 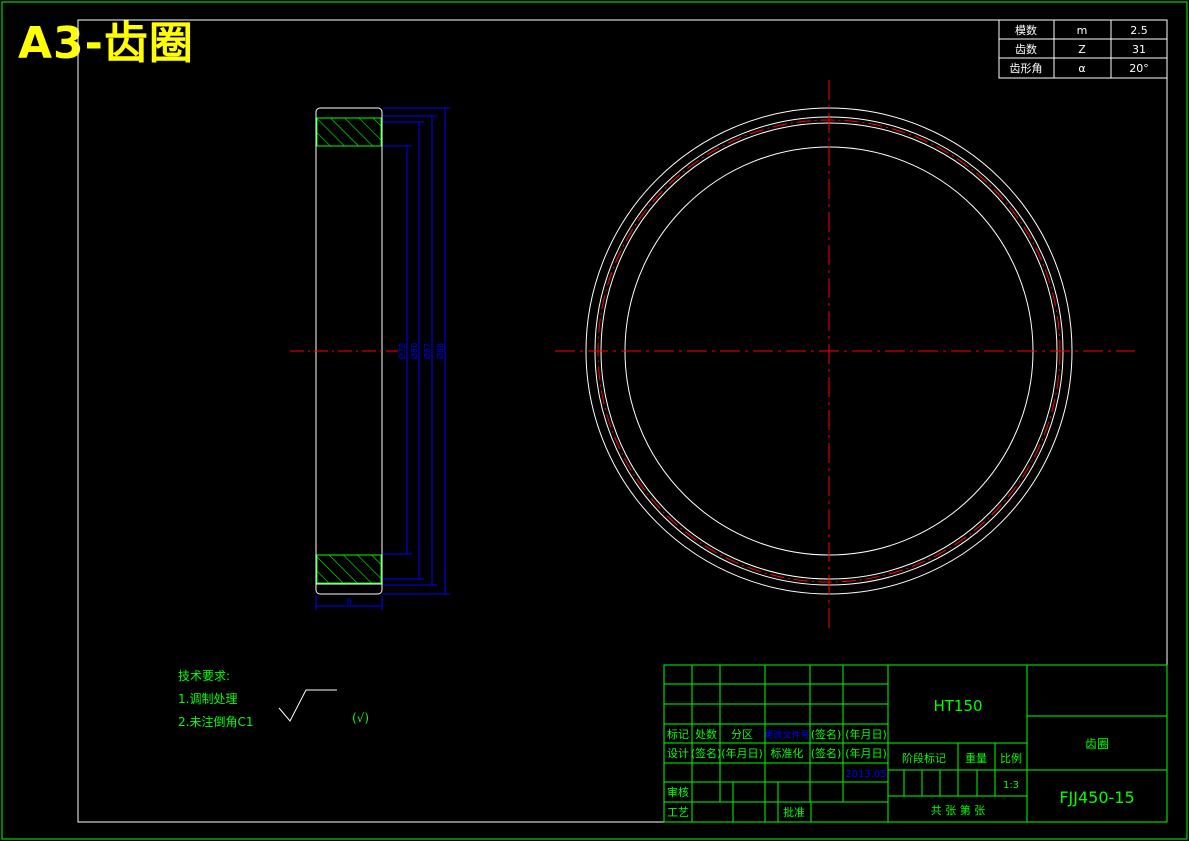 I want to click on param-value-1: 31, so click(x=1139, y=49).